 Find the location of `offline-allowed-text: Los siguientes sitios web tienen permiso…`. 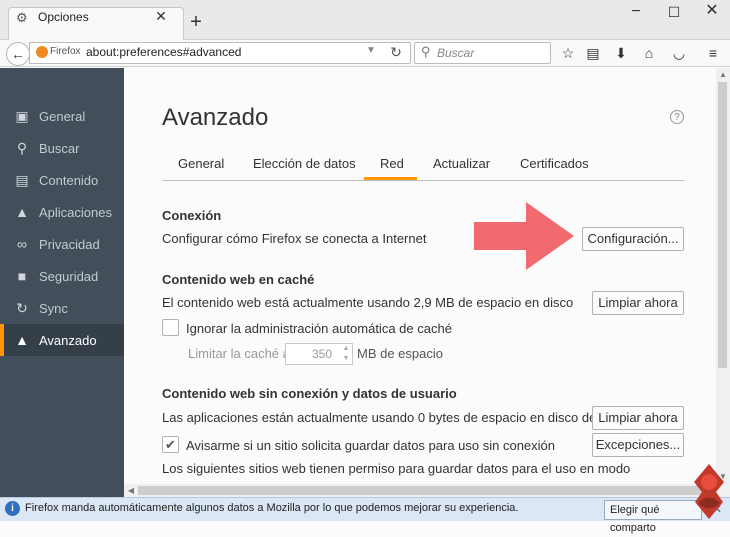

offline-allowed-text: Los siguientes sitios web tienen permiso… is located at coordinates (396, 468).